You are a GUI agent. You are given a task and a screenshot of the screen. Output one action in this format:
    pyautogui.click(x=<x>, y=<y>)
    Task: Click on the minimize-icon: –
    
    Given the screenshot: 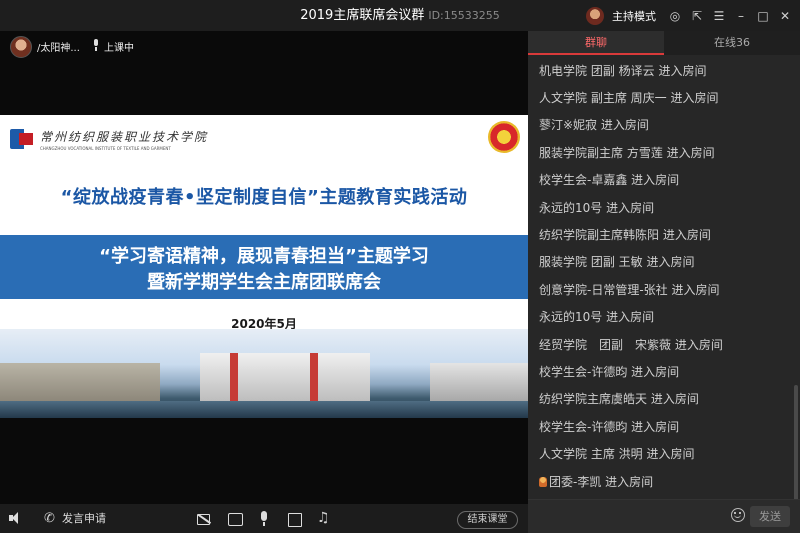 What is the action you would take?
    pyautogui.click(x=741, y=16)
    